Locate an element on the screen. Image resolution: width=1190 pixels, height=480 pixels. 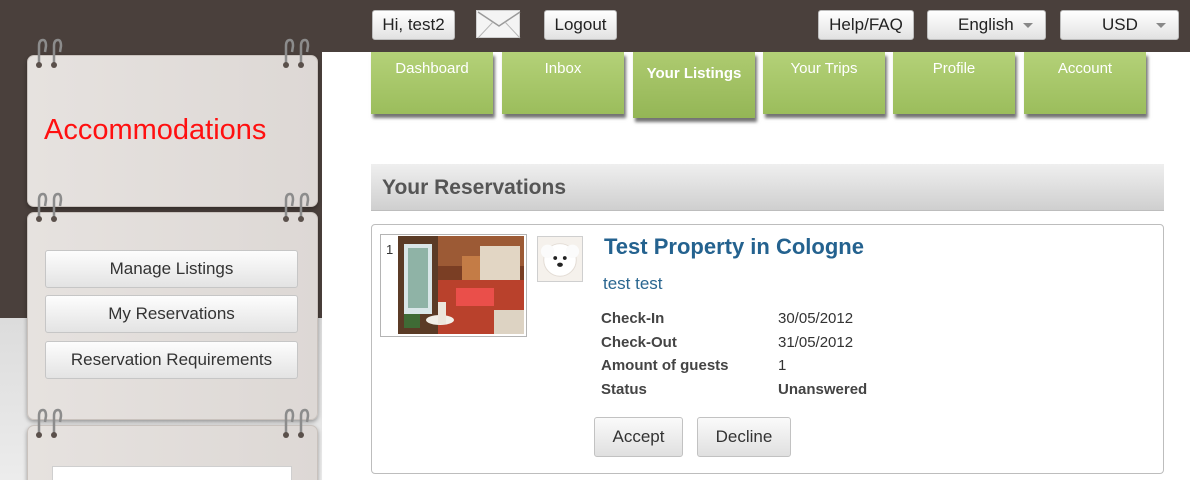
checkin-label: Check-In is located at coordinates (633, 318).